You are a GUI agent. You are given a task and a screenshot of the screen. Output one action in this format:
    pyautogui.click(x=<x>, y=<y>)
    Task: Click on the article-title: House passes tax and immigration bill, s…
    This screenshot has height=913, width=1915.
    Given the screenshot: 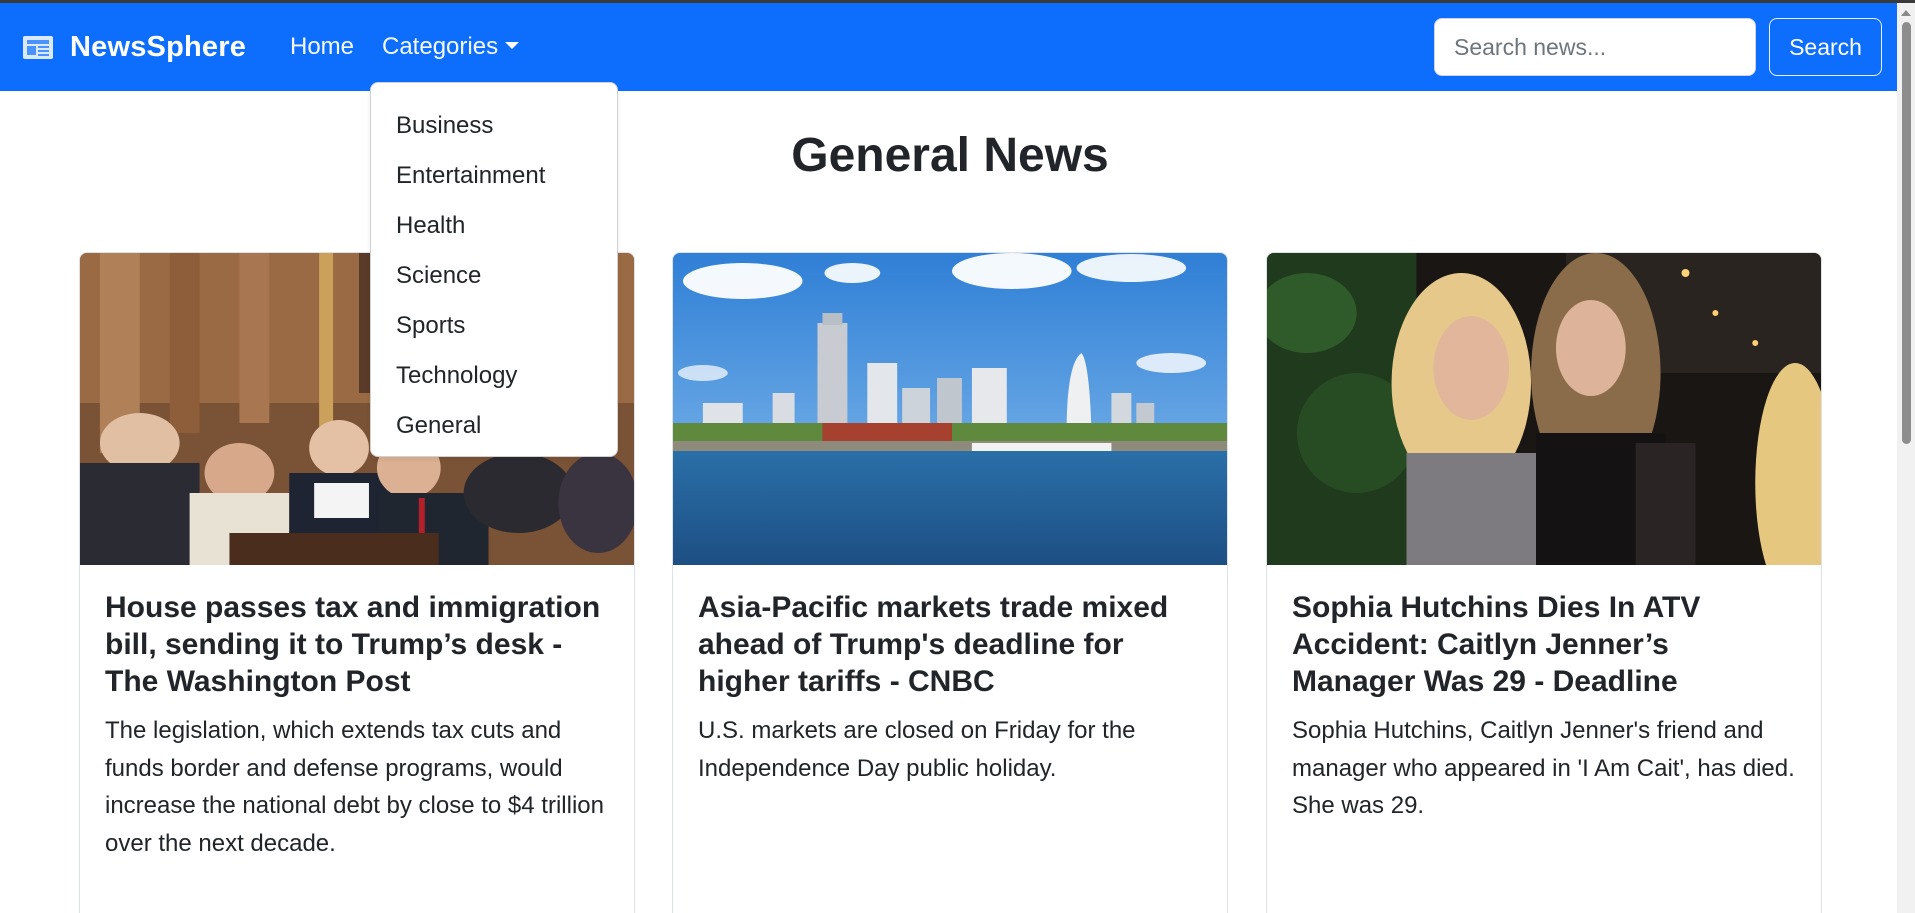 What is the action you would take?
    pyautogui.click(x=357, y=644)
    